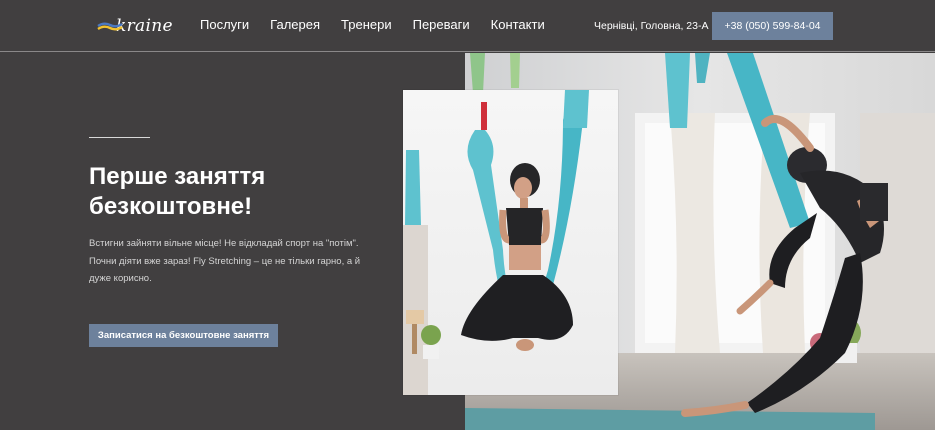 The height and width of the screenshot is (430, 935). Describe the element at coordinates (110, 26) in the screenshot. I see `flag-wave-icon` at that location.